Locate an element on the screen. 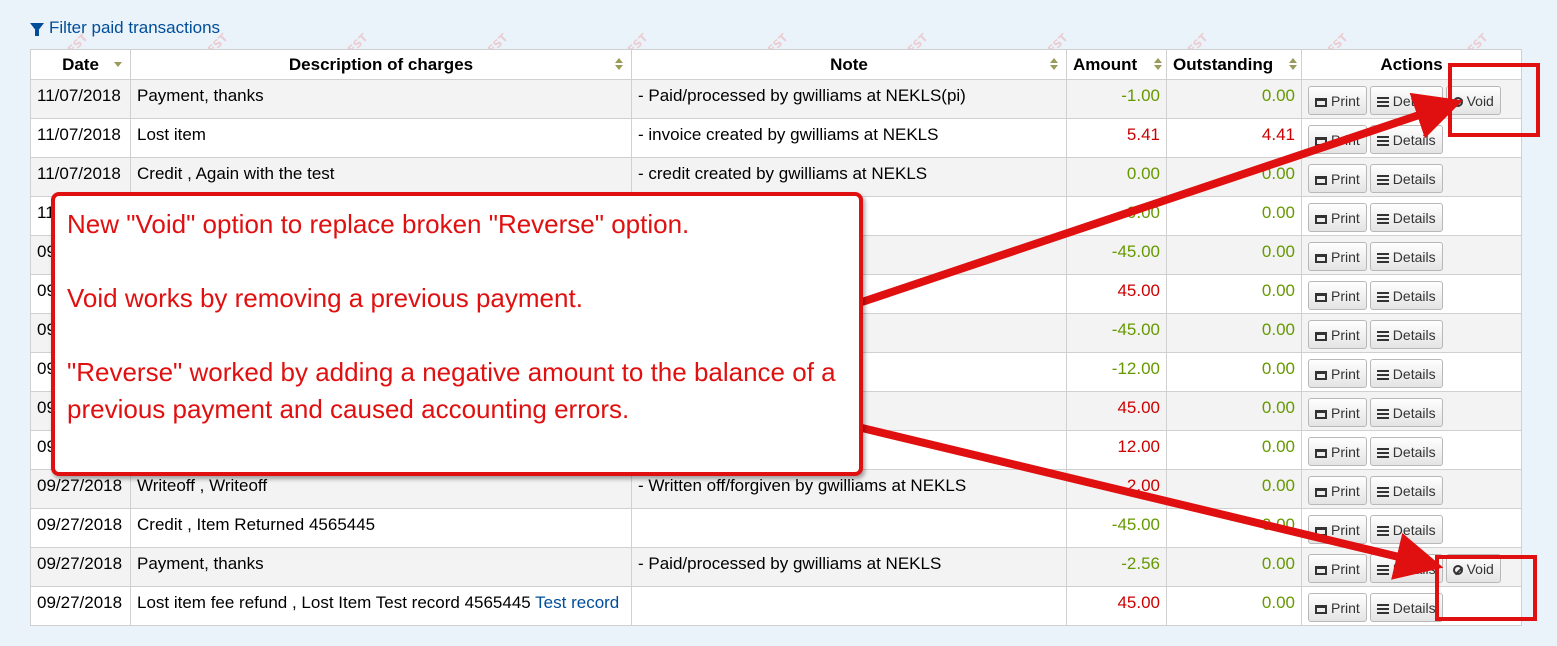 Image resolution: width=1557 pixels, height=646 pixels. note-cell is located at coordinates (849, 606).